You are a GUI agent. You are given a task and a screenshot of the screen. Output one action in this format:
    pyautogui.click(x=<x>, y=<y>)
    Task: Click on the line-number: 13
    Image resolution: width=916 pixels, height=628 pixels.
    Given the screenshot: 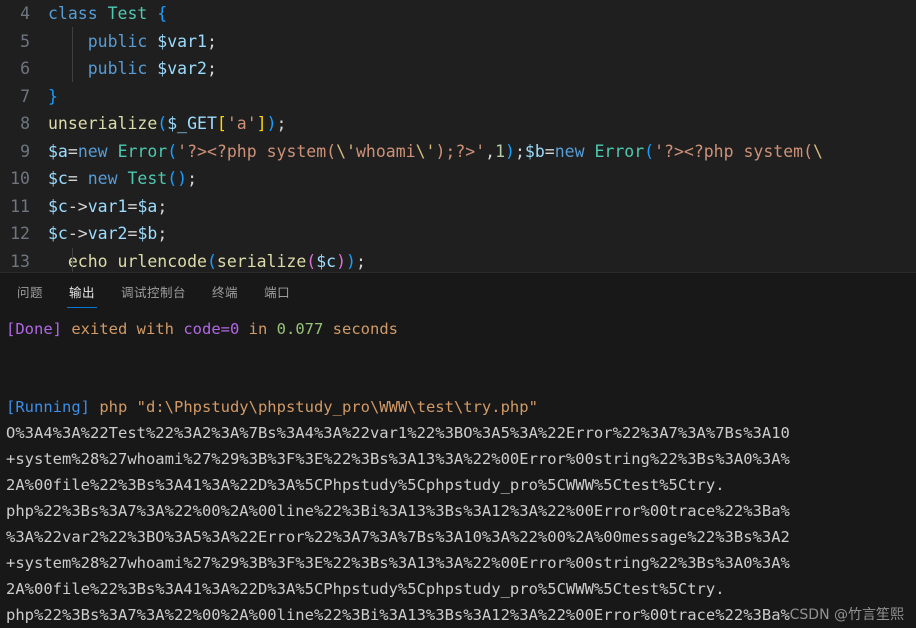 What is the action you would take?
    pyautogui.click(x=20, y=261)
    